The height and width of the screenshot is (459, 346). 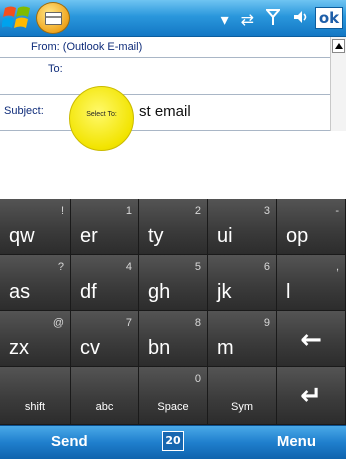 What do you see at coordinates (242, 396) in the screenshot?
I see `sym-key: Sym` at bounding box center [242, 396].